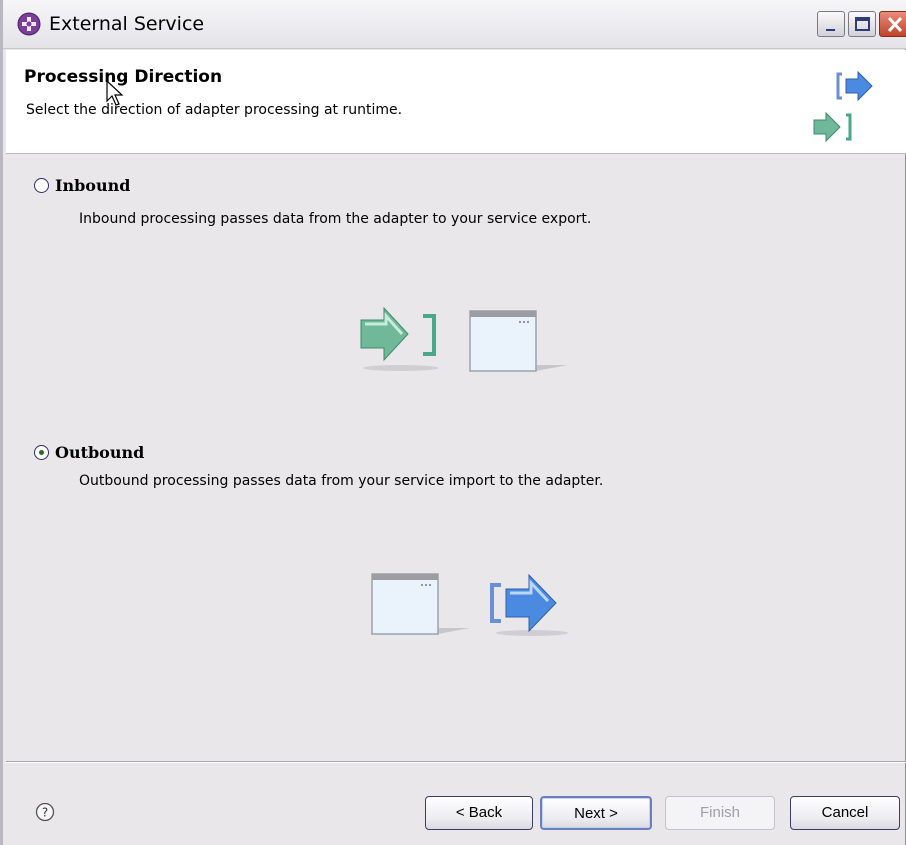  Describe the element at coordinates (115, 93) in the screenshot. I see `mouse-cursor-icon` at that location.